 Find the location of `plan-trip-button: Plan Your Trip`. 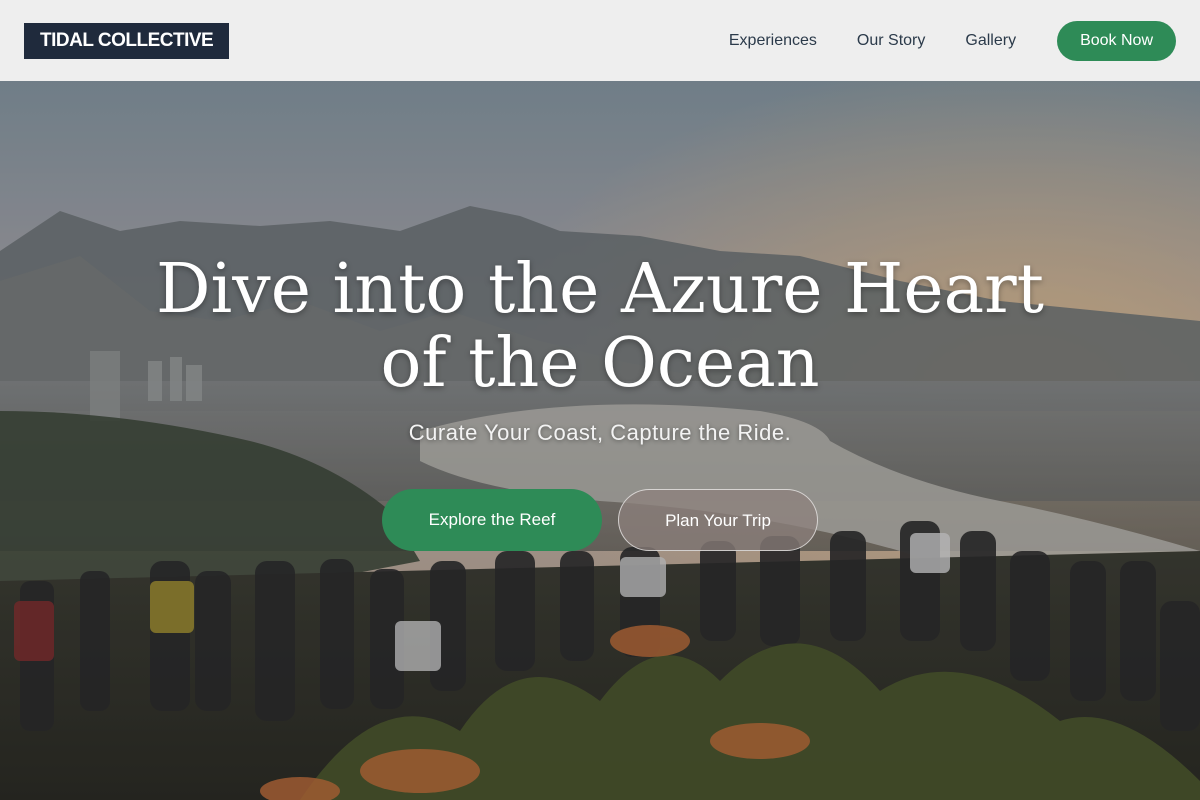

plan-trip-button: Plan Your Trip is located at coordinates (718, 520).